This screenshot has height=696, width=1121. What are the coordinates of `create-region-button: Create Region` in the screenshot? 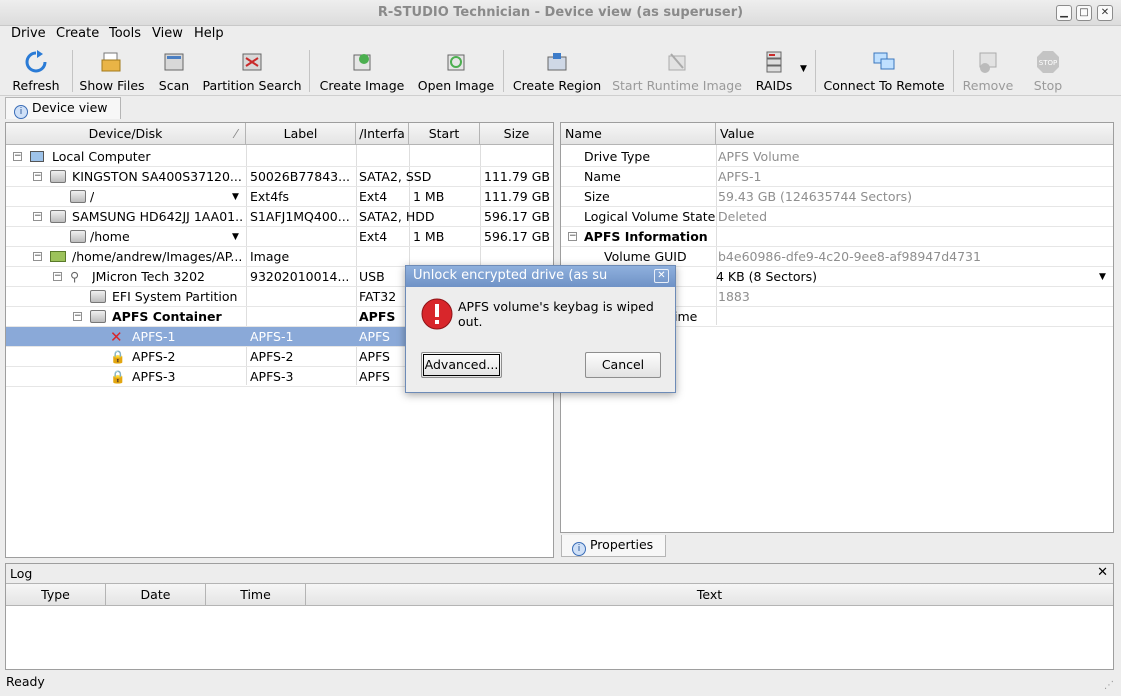 It's located at (557, 71).